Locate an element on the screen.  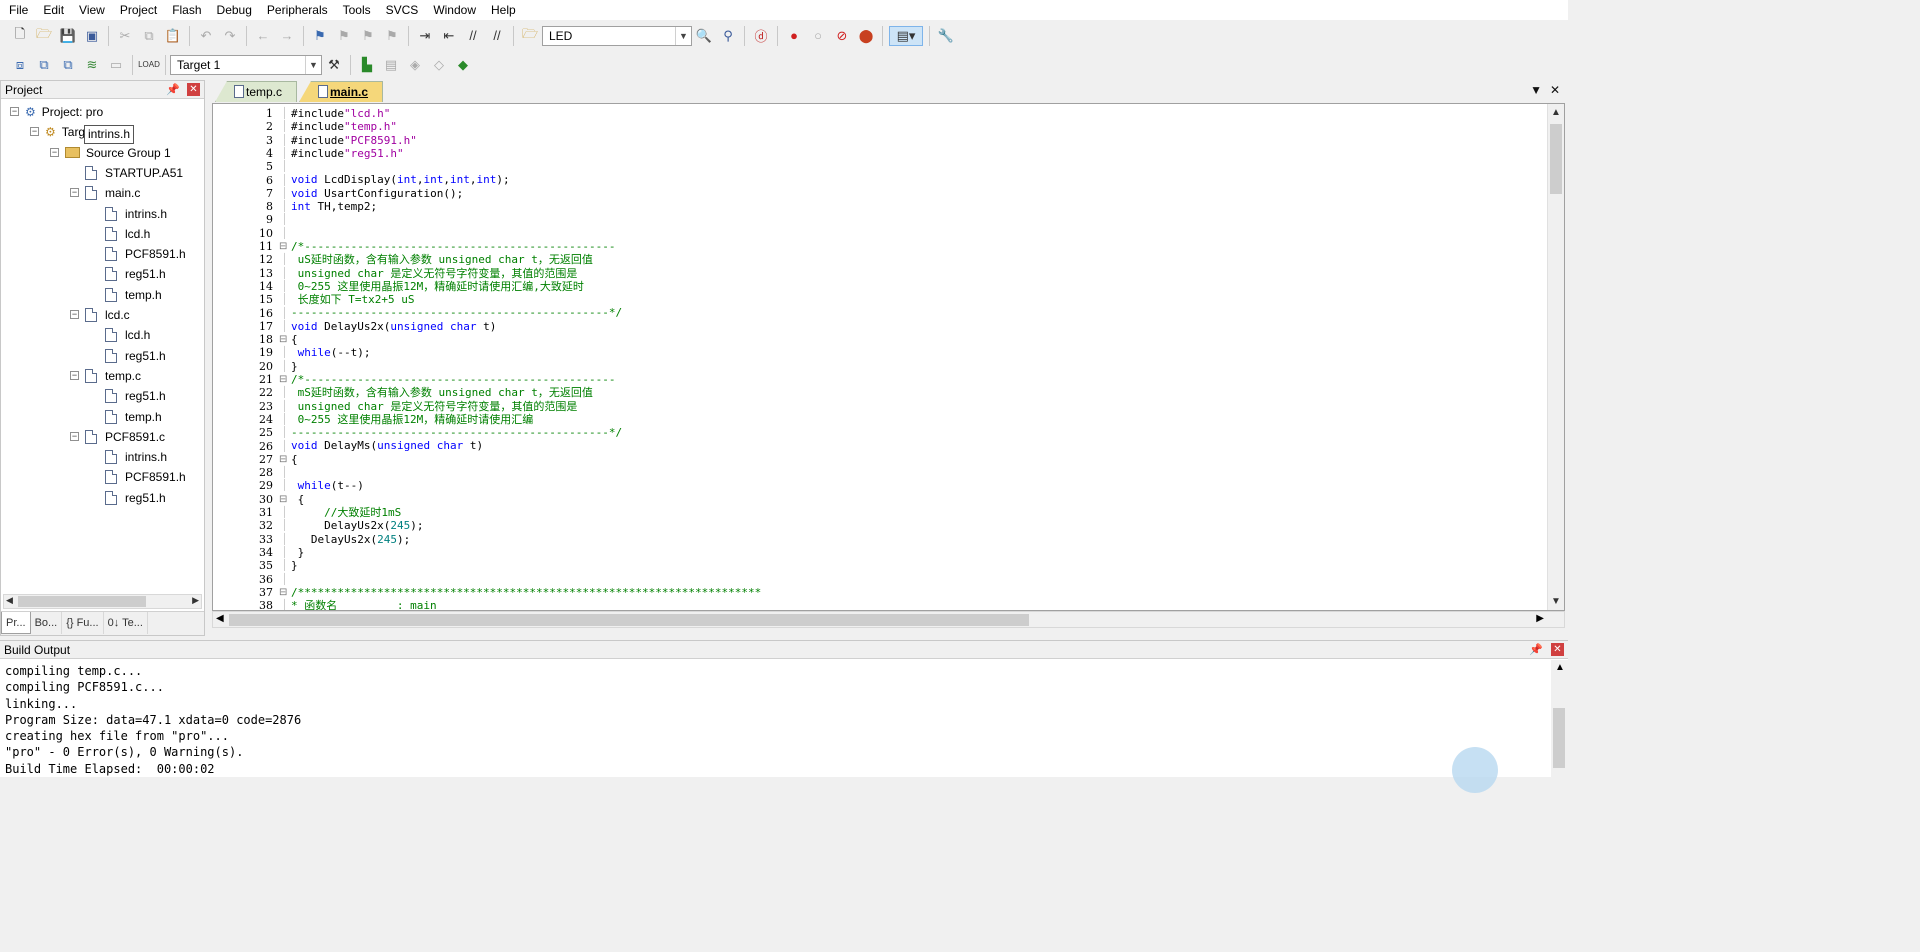
editor-vscrollbar: ▲ ▼ is located at coordinates (1555, 357).